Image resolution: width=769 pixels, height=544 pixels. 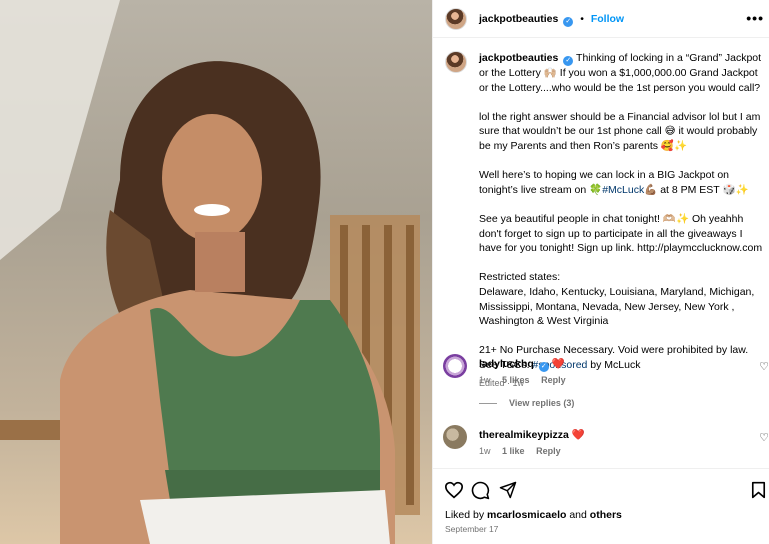 What do you see at coordinates (456, 19) in the screenshot?
I see `author-avatar` at bounding box center [456, 19].